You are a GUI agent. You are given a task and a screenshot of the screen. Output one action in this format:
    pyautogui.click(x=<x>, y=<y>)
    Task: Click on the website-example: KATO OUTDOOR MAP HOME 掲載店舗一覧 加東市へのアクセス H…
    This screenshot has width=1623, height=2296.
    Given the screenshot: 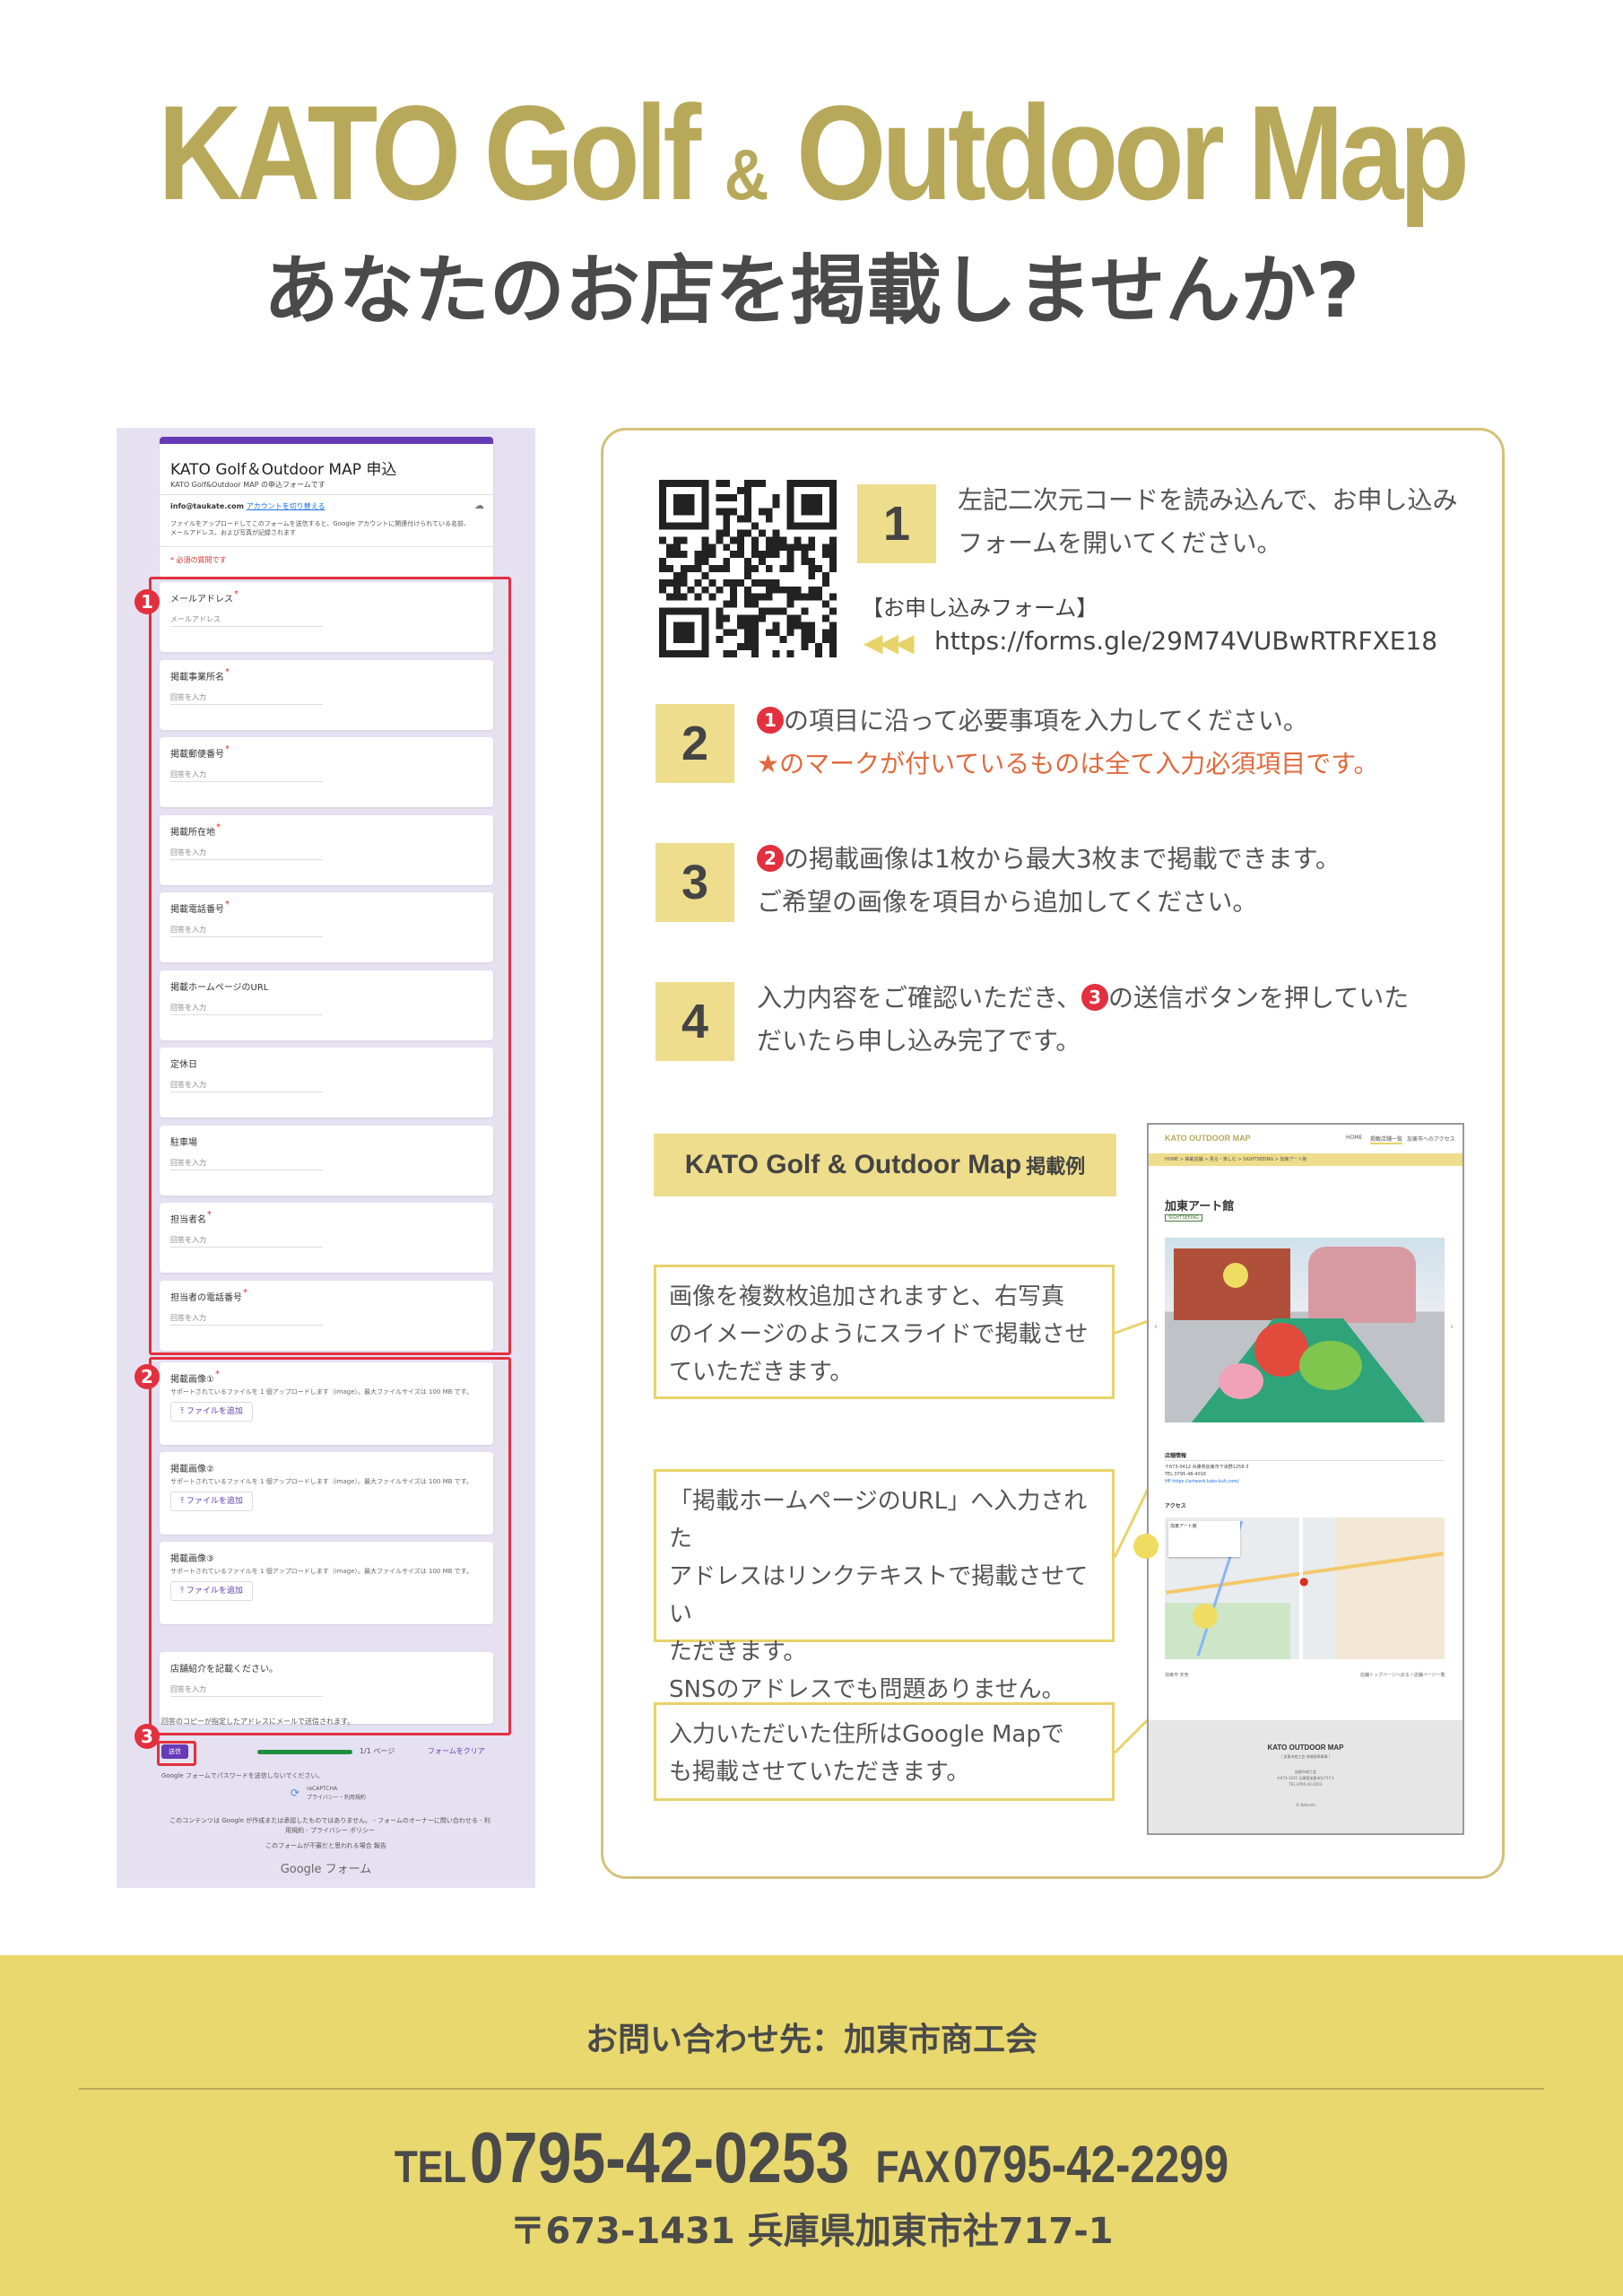 What is the action you would take?
    pyautogui.click(x=1305, y=1479)
    